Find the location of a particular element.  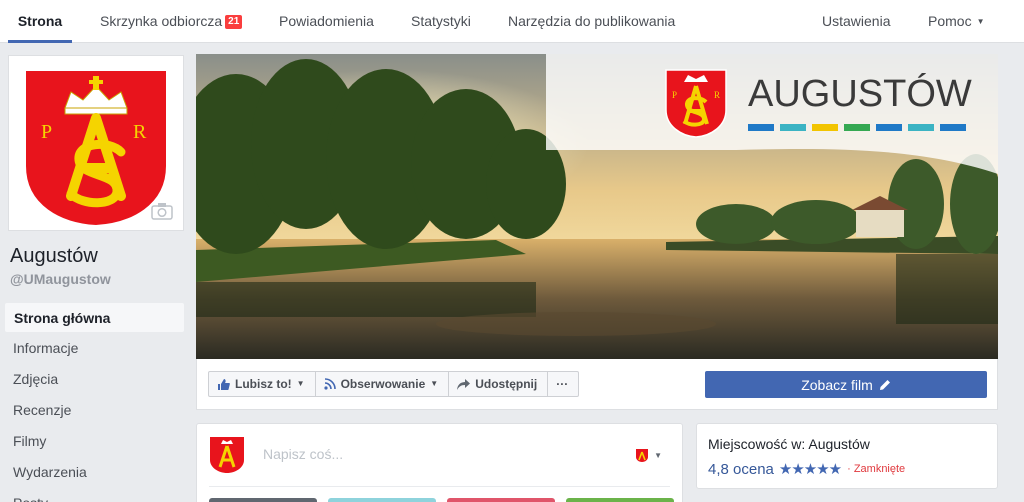

post-composer: Napisz coś... ▼ is located at coordinates (439, 462).